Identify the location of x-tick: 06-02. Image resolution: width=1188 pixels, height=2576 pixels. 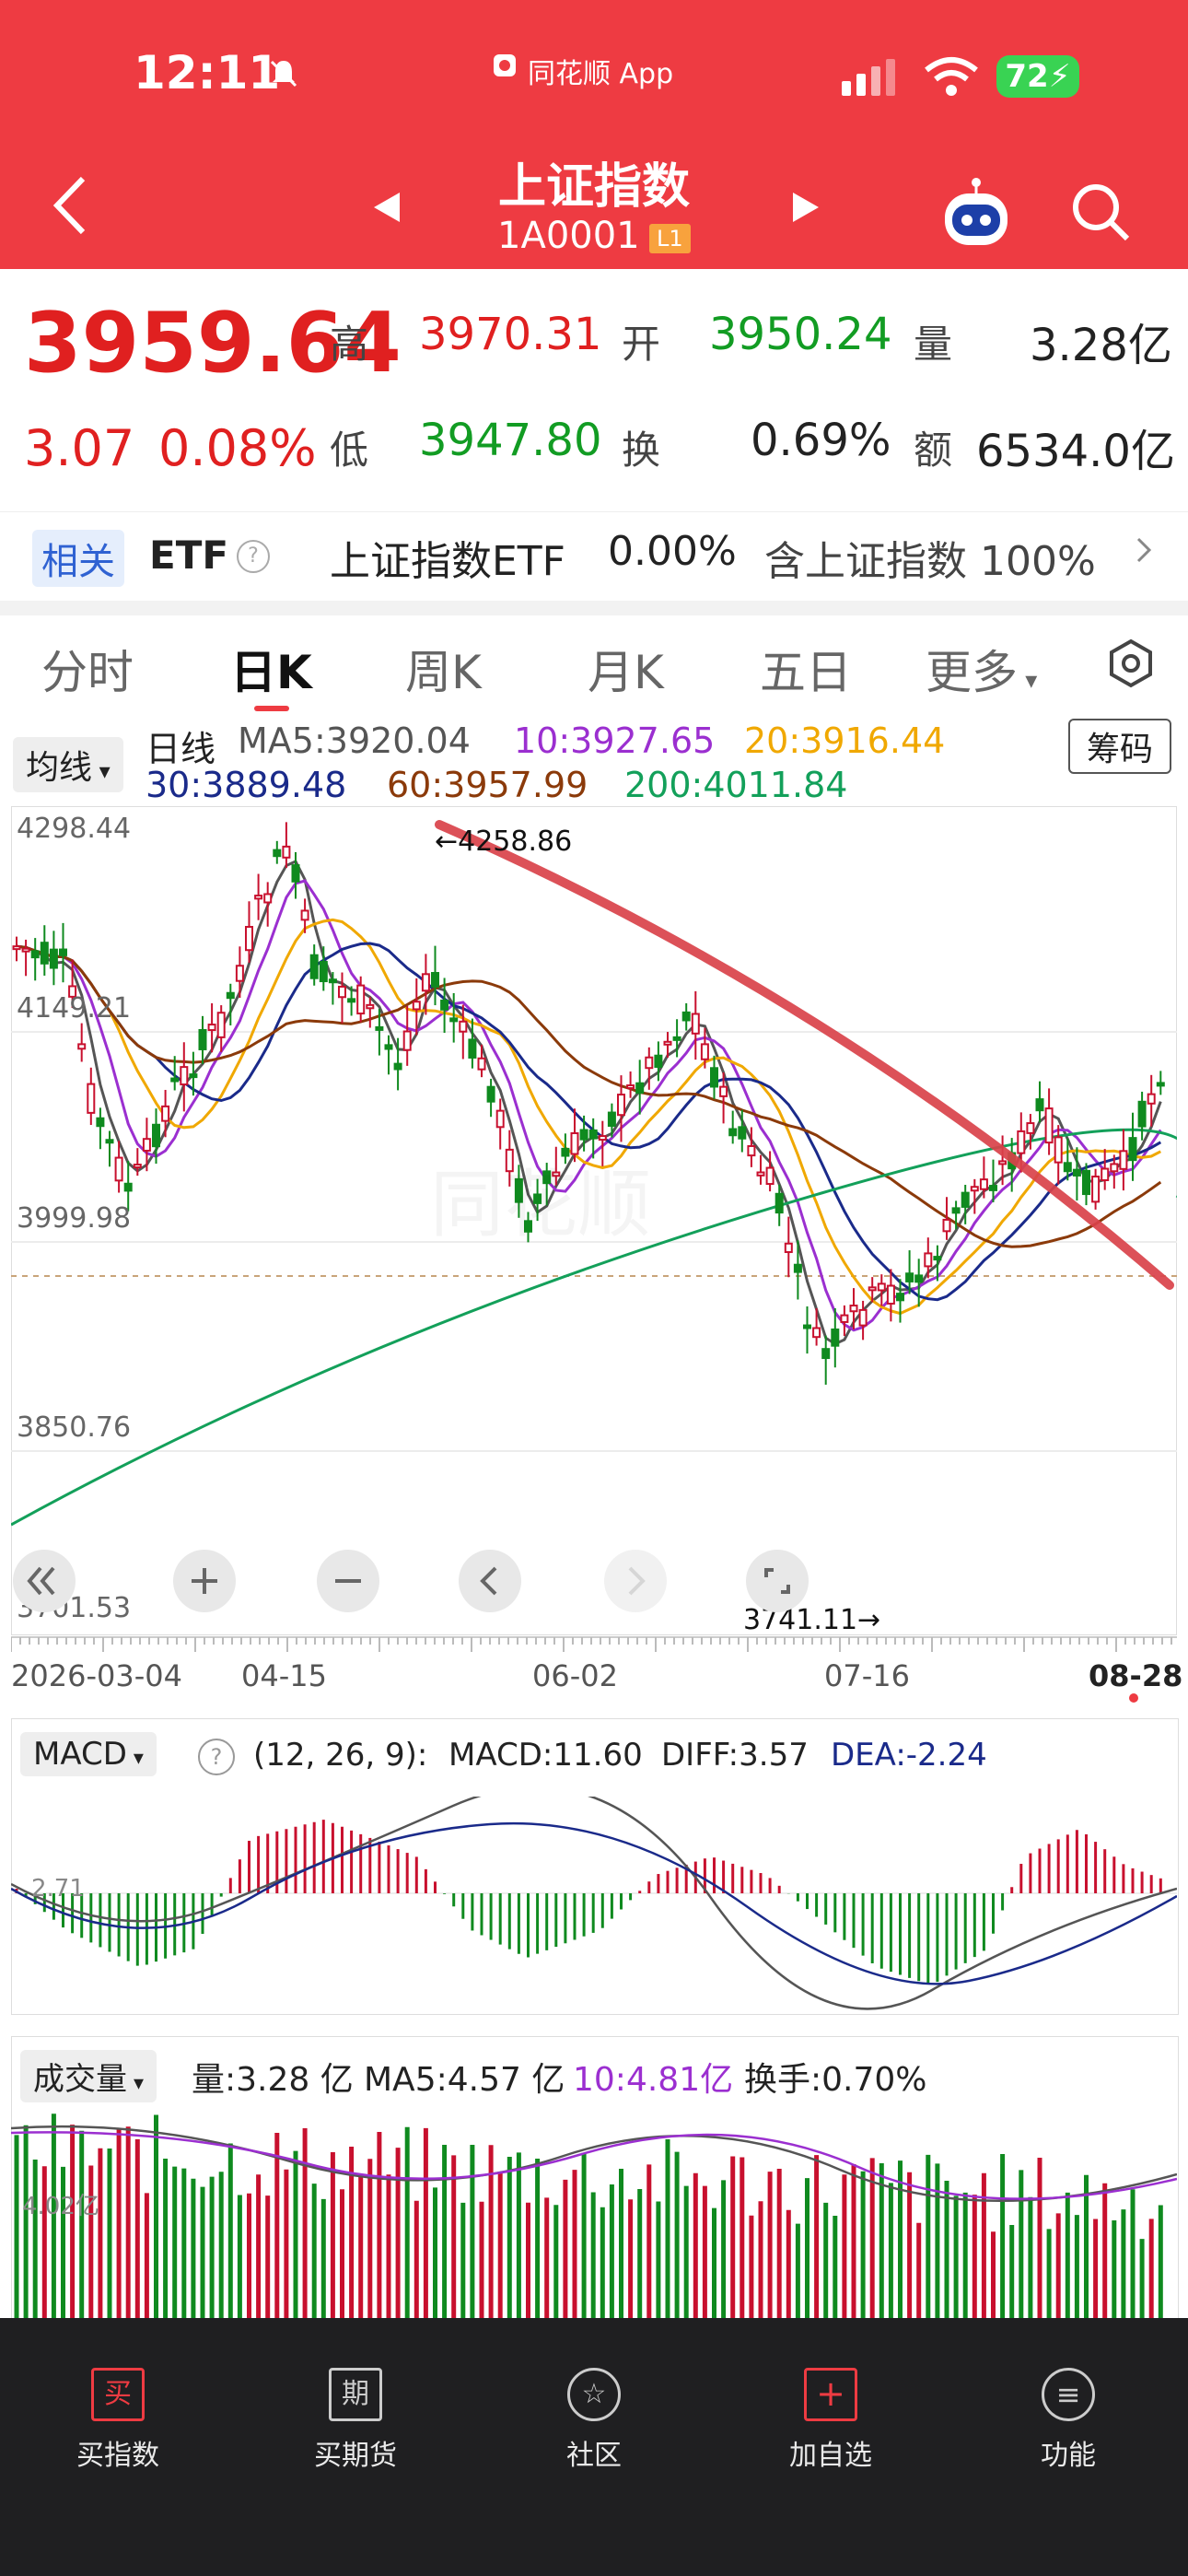
(575, 1675).